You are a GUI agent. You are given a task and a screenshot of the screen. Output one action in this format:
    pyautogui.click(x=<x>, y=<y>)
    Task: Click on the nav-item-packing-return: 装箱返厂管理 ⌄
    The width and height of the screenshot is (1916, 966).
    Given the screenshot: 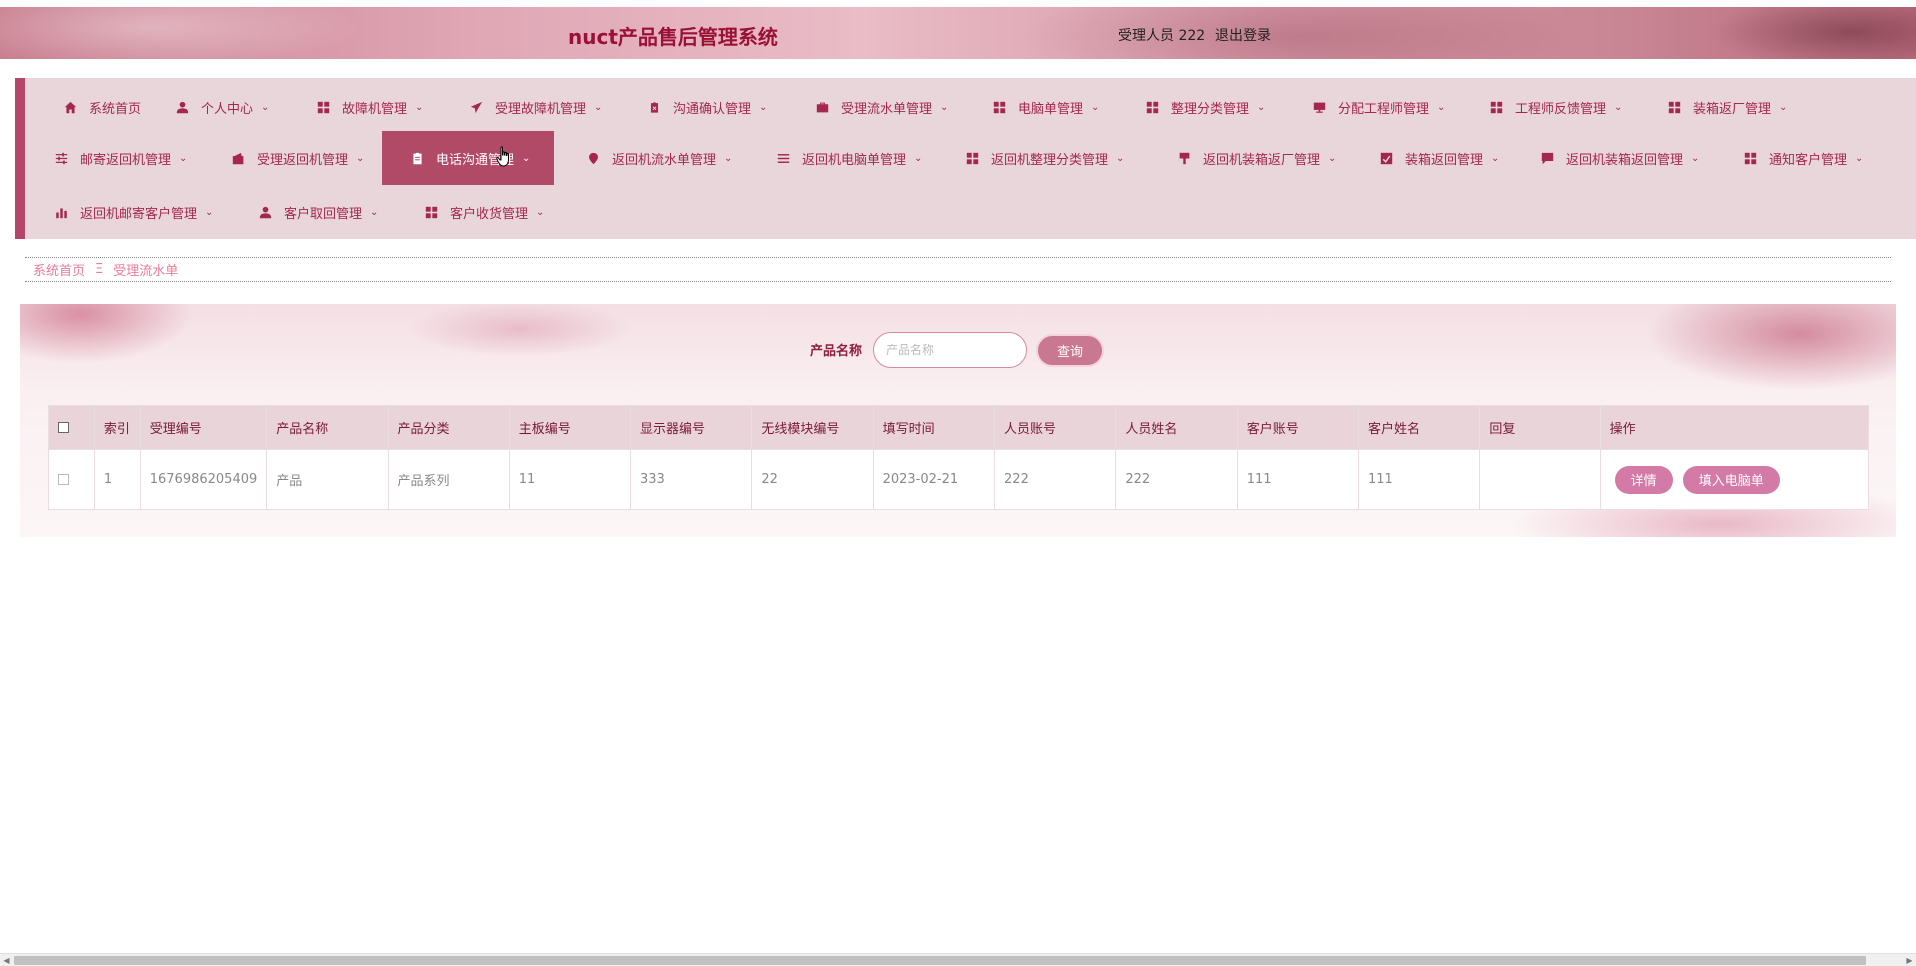 What is the action you would take?
    pyautogui.click(x=1727, y=107)
    